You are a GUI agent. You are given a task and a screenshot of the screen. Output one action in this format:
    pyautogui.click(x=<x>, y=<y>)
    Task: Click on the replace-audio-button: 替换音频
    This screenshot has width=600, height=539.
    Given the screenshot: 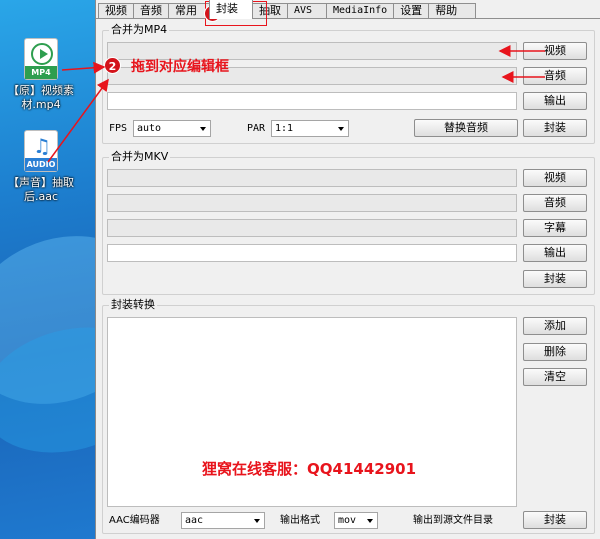 What is the action you would take?
    pyautogui.click(x=466, y=128)
    